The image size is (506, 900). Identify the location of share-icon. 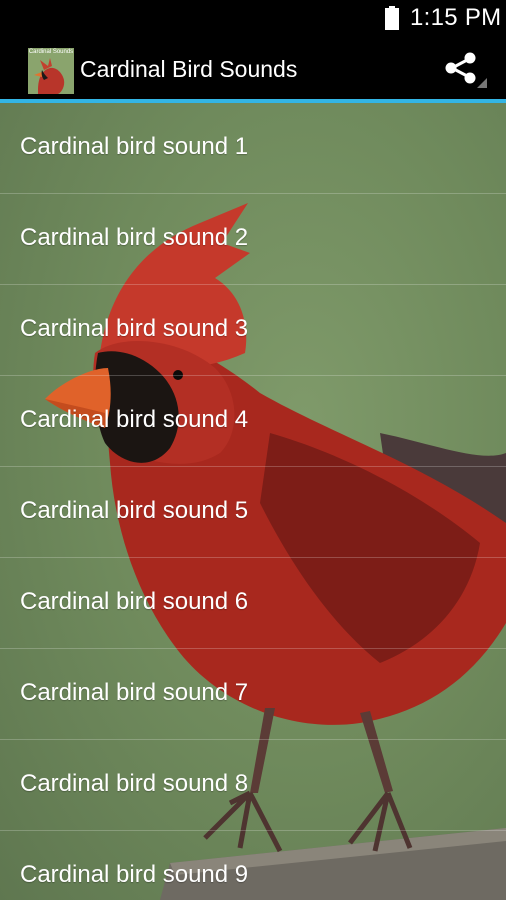
(466, 70).